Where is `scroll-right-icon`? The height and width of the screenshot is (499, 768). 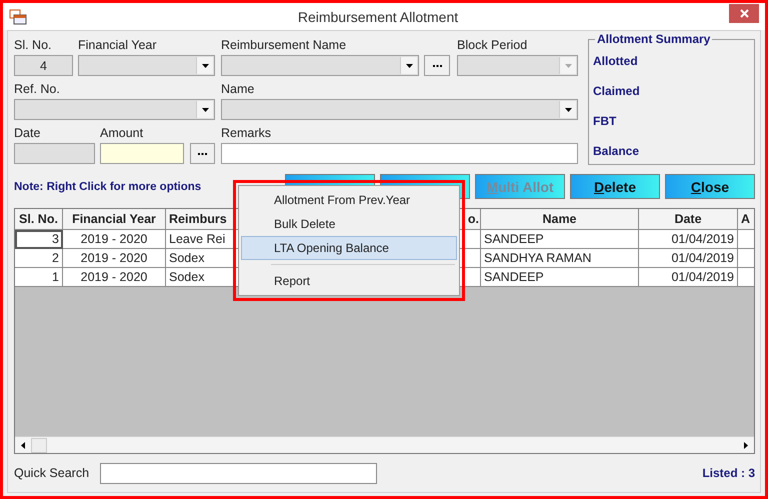 scroll-right-icon is located at coordinates (746, 445).